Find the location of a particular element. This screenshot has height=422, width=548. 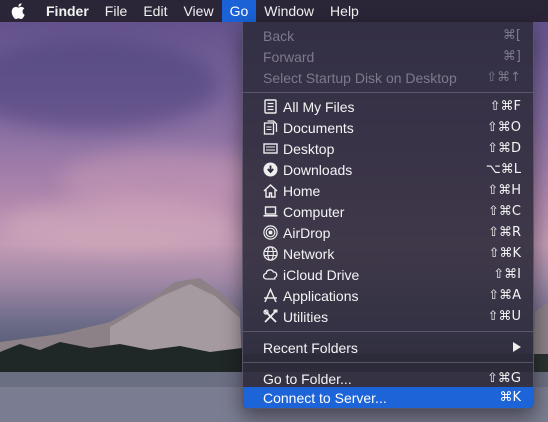

menu-item-applications: Applications ⇧⌘A is located at coordinates (388, 295).